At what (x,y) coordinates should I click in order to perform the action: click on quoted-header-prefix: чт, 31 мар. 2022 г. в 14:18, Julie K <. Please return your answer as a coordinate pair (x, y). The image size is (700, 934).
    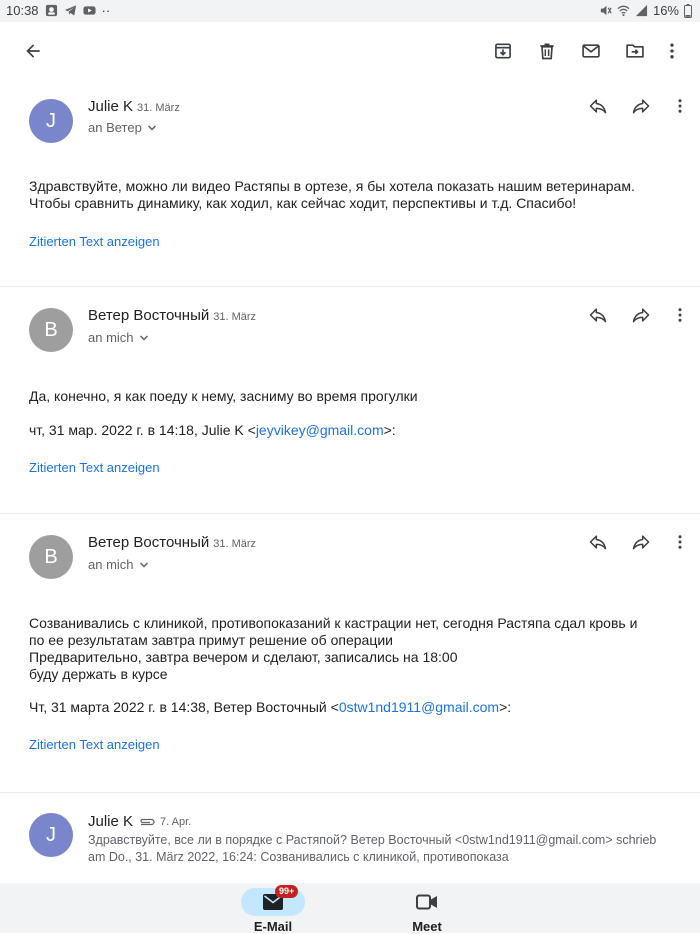
    Looking at the image, I should click on (142, 430).